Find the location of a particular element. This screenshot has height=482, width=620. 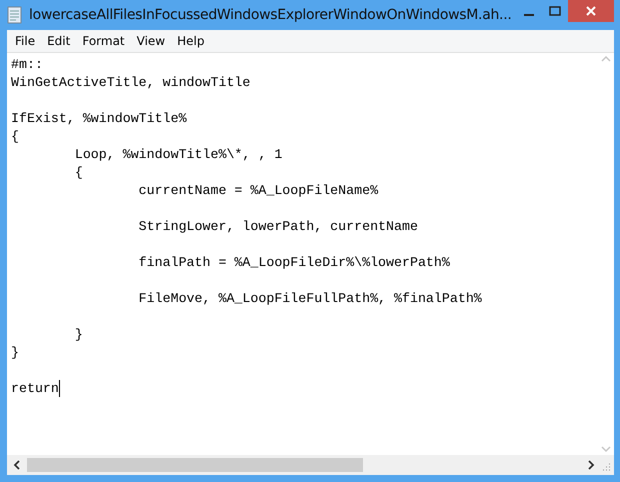

text-caret is located at coordinates (59, 388).